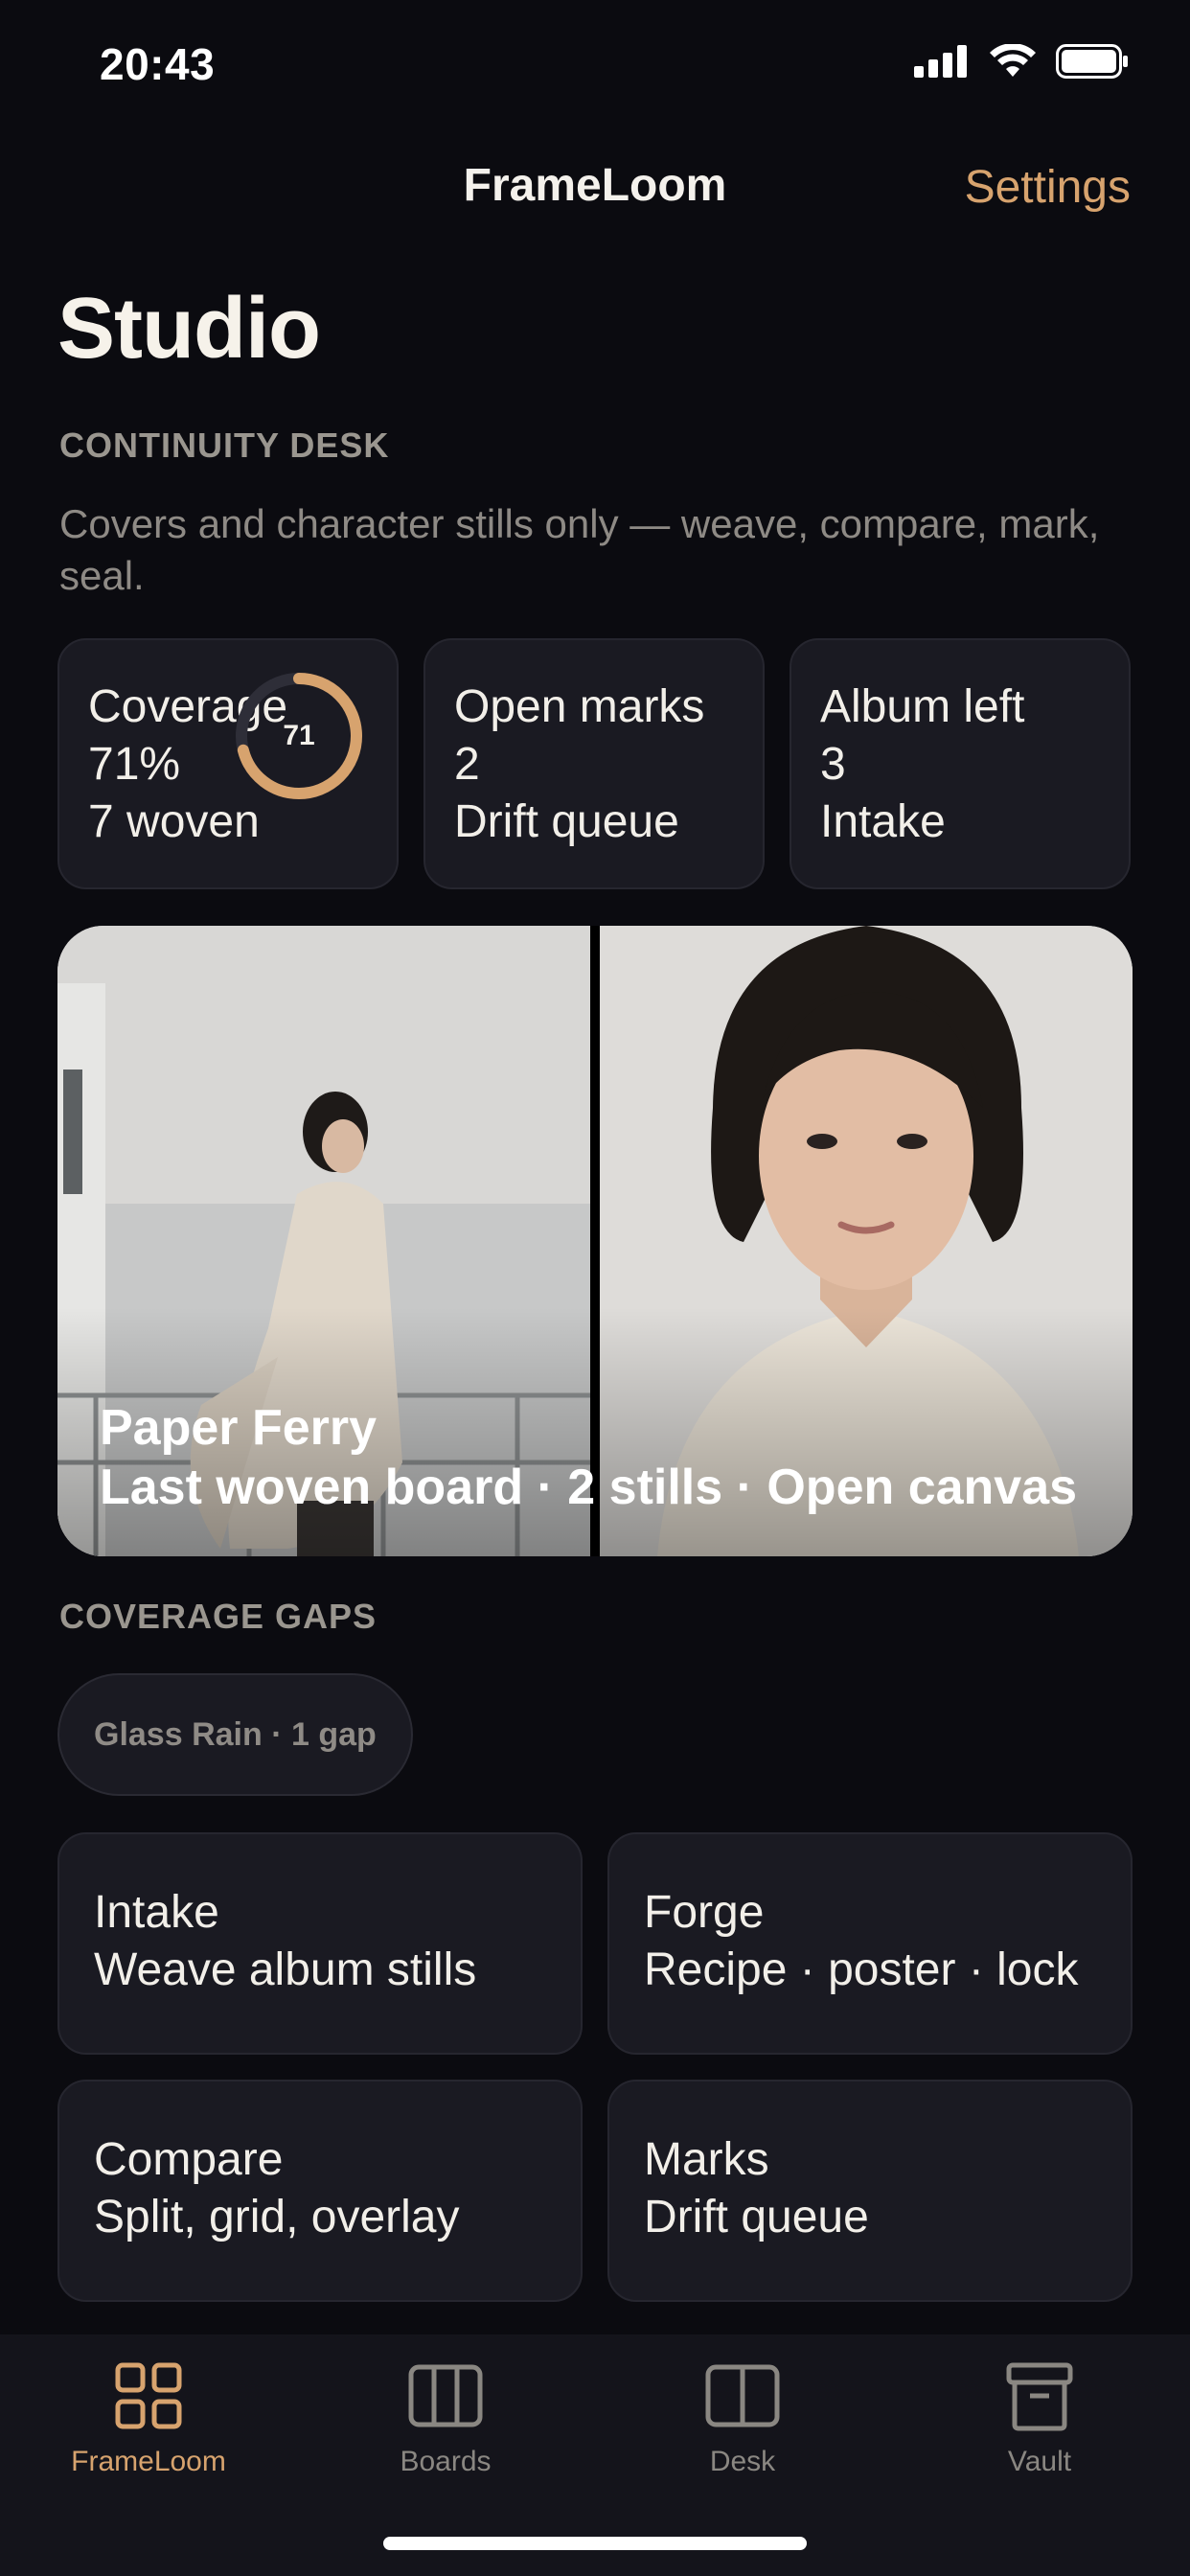  I want to click on stat-detail: Intake, so click(883, 821).